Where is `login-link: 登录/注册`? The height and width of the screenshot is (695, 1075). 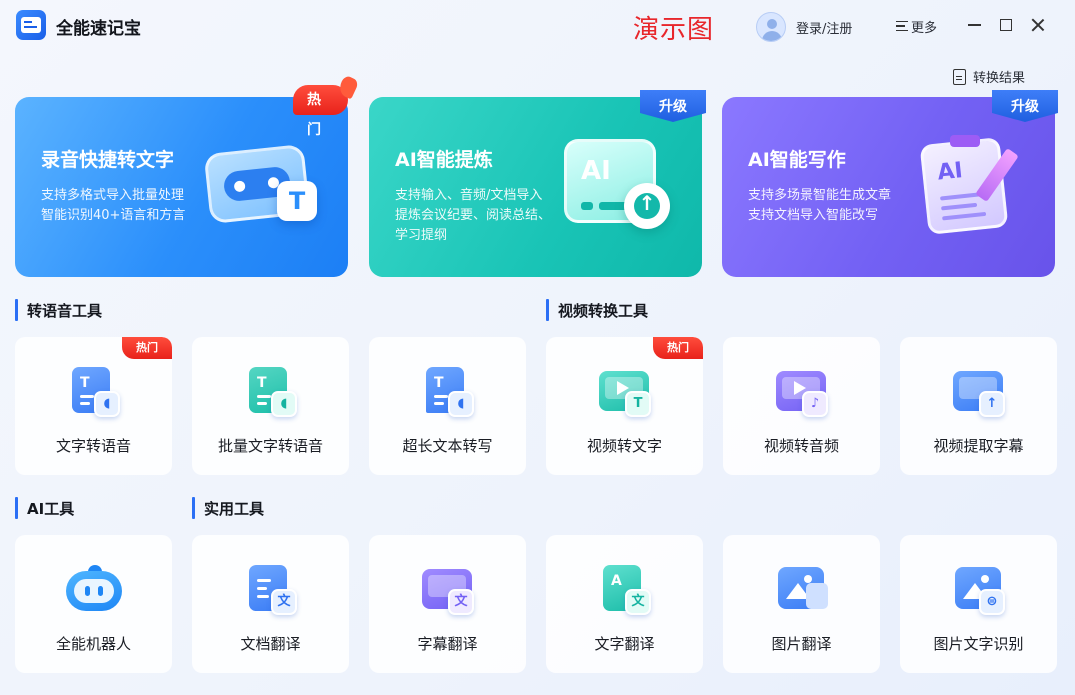 login-link: 登录/注册 is located at coordinates (824, 27).